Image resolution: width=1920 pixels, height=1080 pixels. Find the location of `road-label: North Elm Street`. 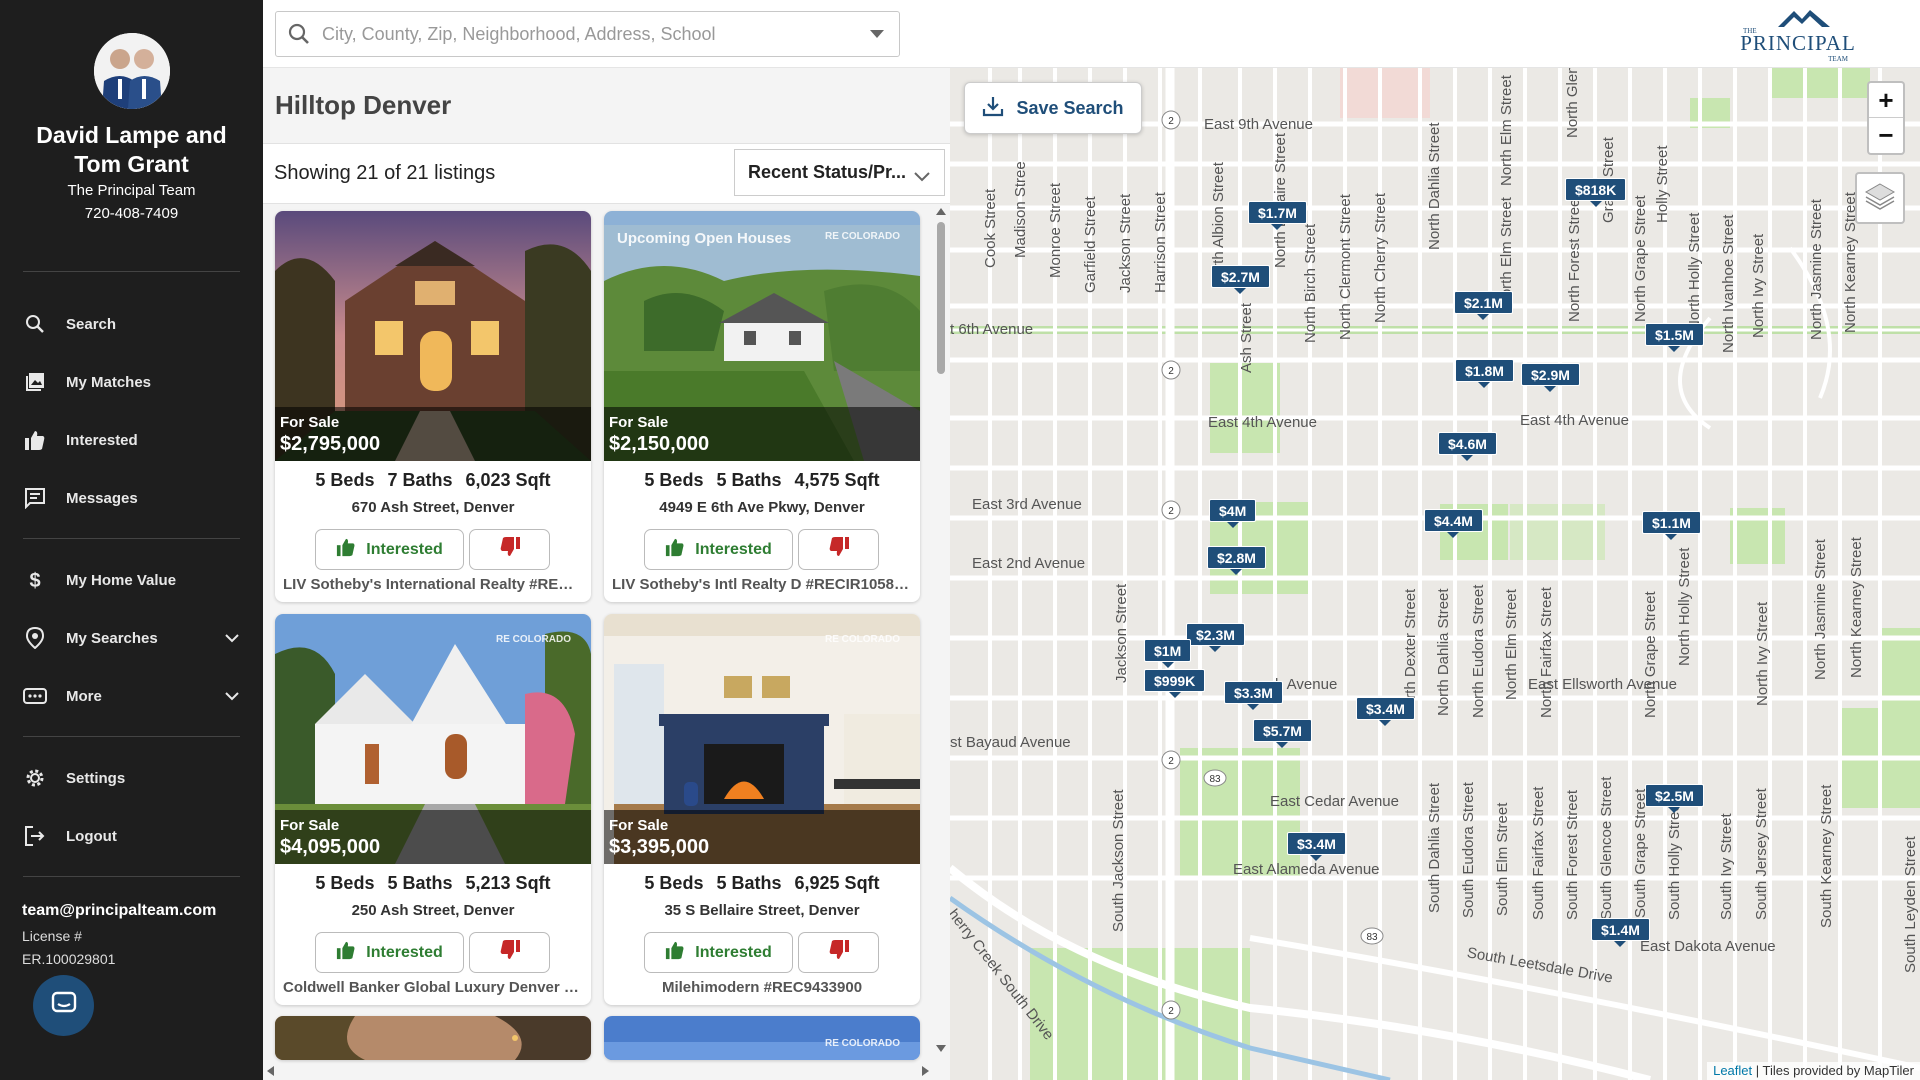

road-label: North Elm Street is located at coordinates (1506, 130).